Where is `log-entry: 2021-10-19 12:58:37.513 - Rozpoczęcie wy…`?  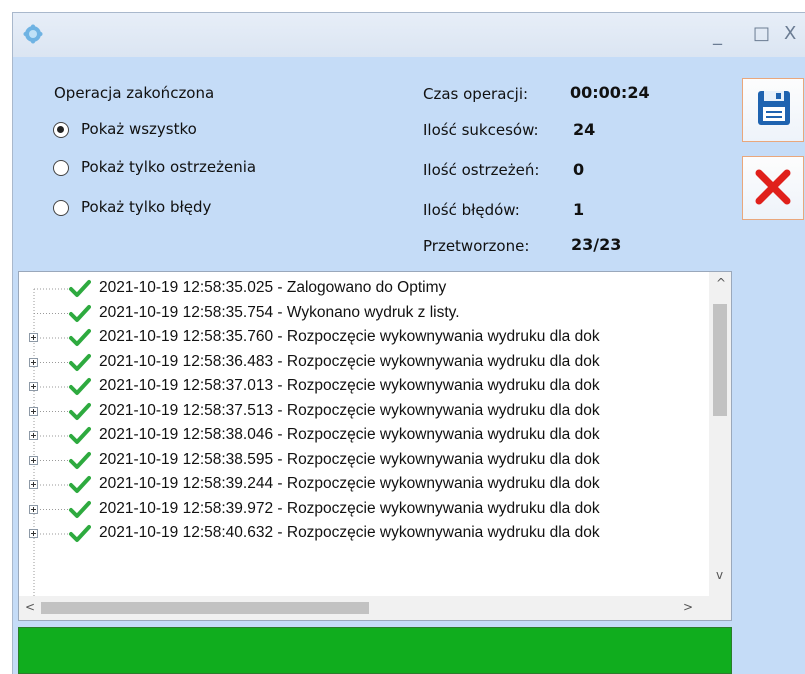 log-entry: 2021-10-19 12:58:37.513 - Rozpoczęcie wy… is located at coordinates (364, 412).